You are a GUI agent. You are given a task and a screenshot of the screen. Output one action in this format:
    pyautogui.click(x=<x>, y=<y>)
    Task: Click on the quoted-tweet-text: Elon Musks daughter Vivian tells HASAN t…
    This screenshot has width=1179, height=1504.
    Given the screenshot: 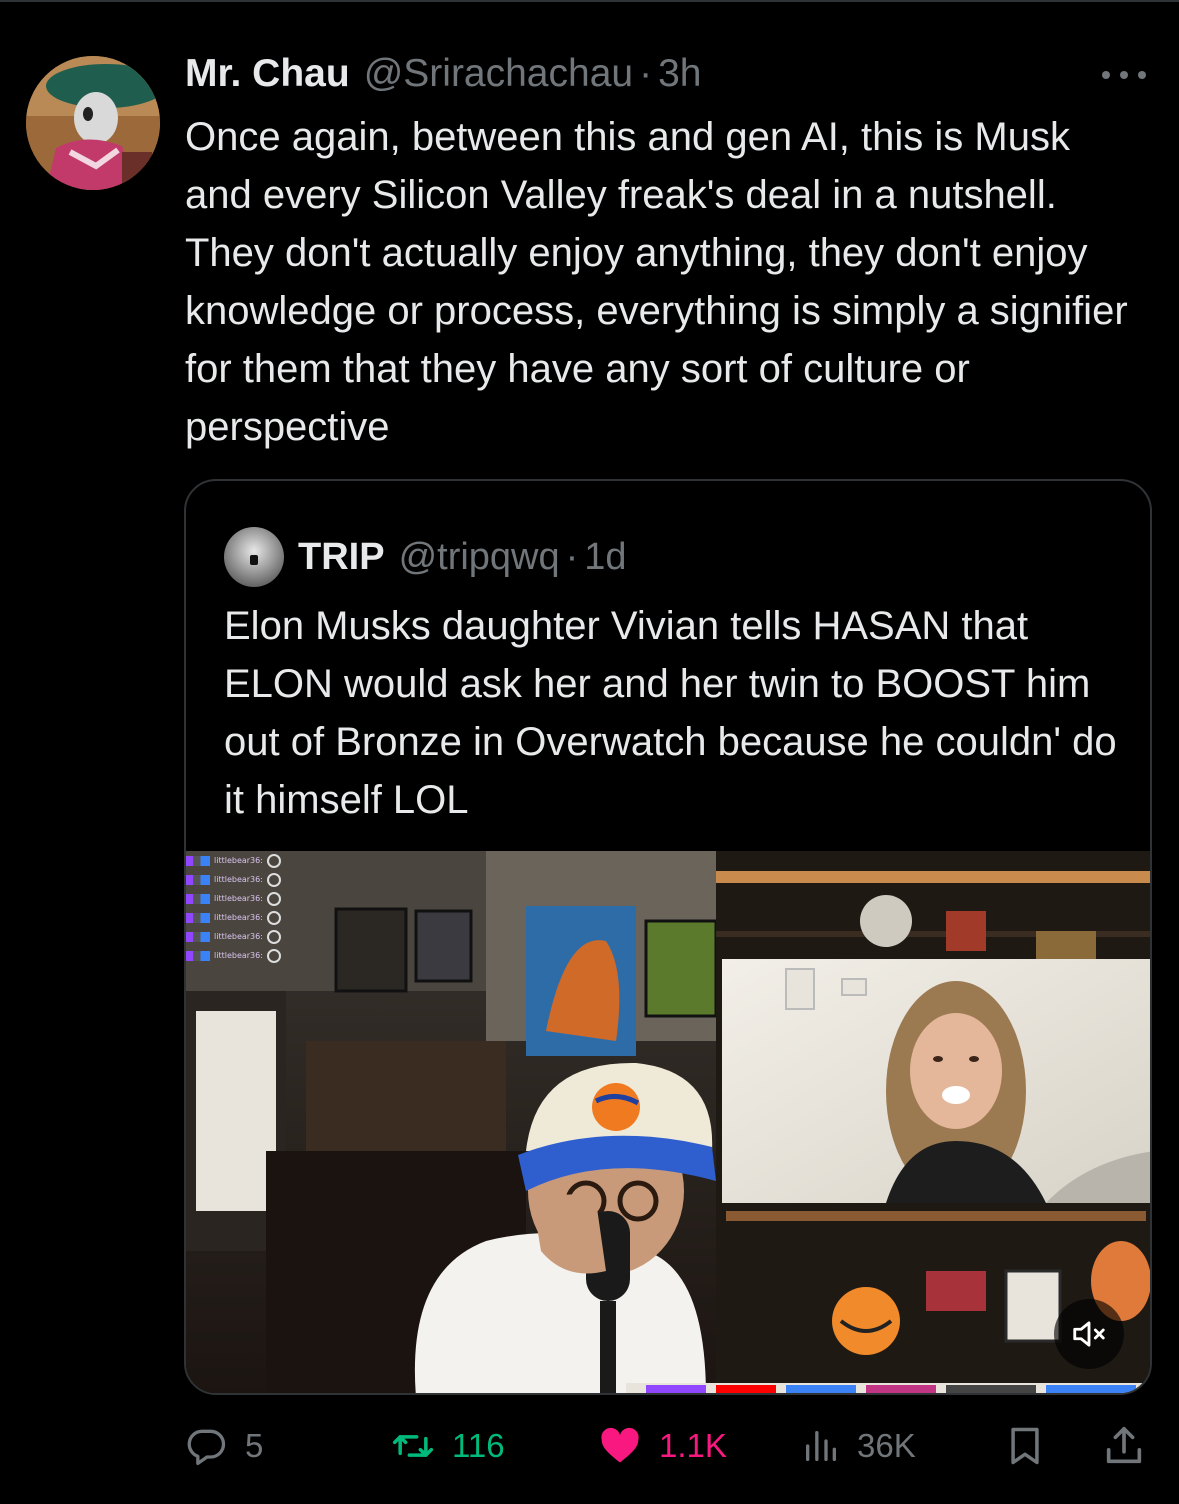 What is the action you would take?
    pyautogui.click(x=670, y=713)
    